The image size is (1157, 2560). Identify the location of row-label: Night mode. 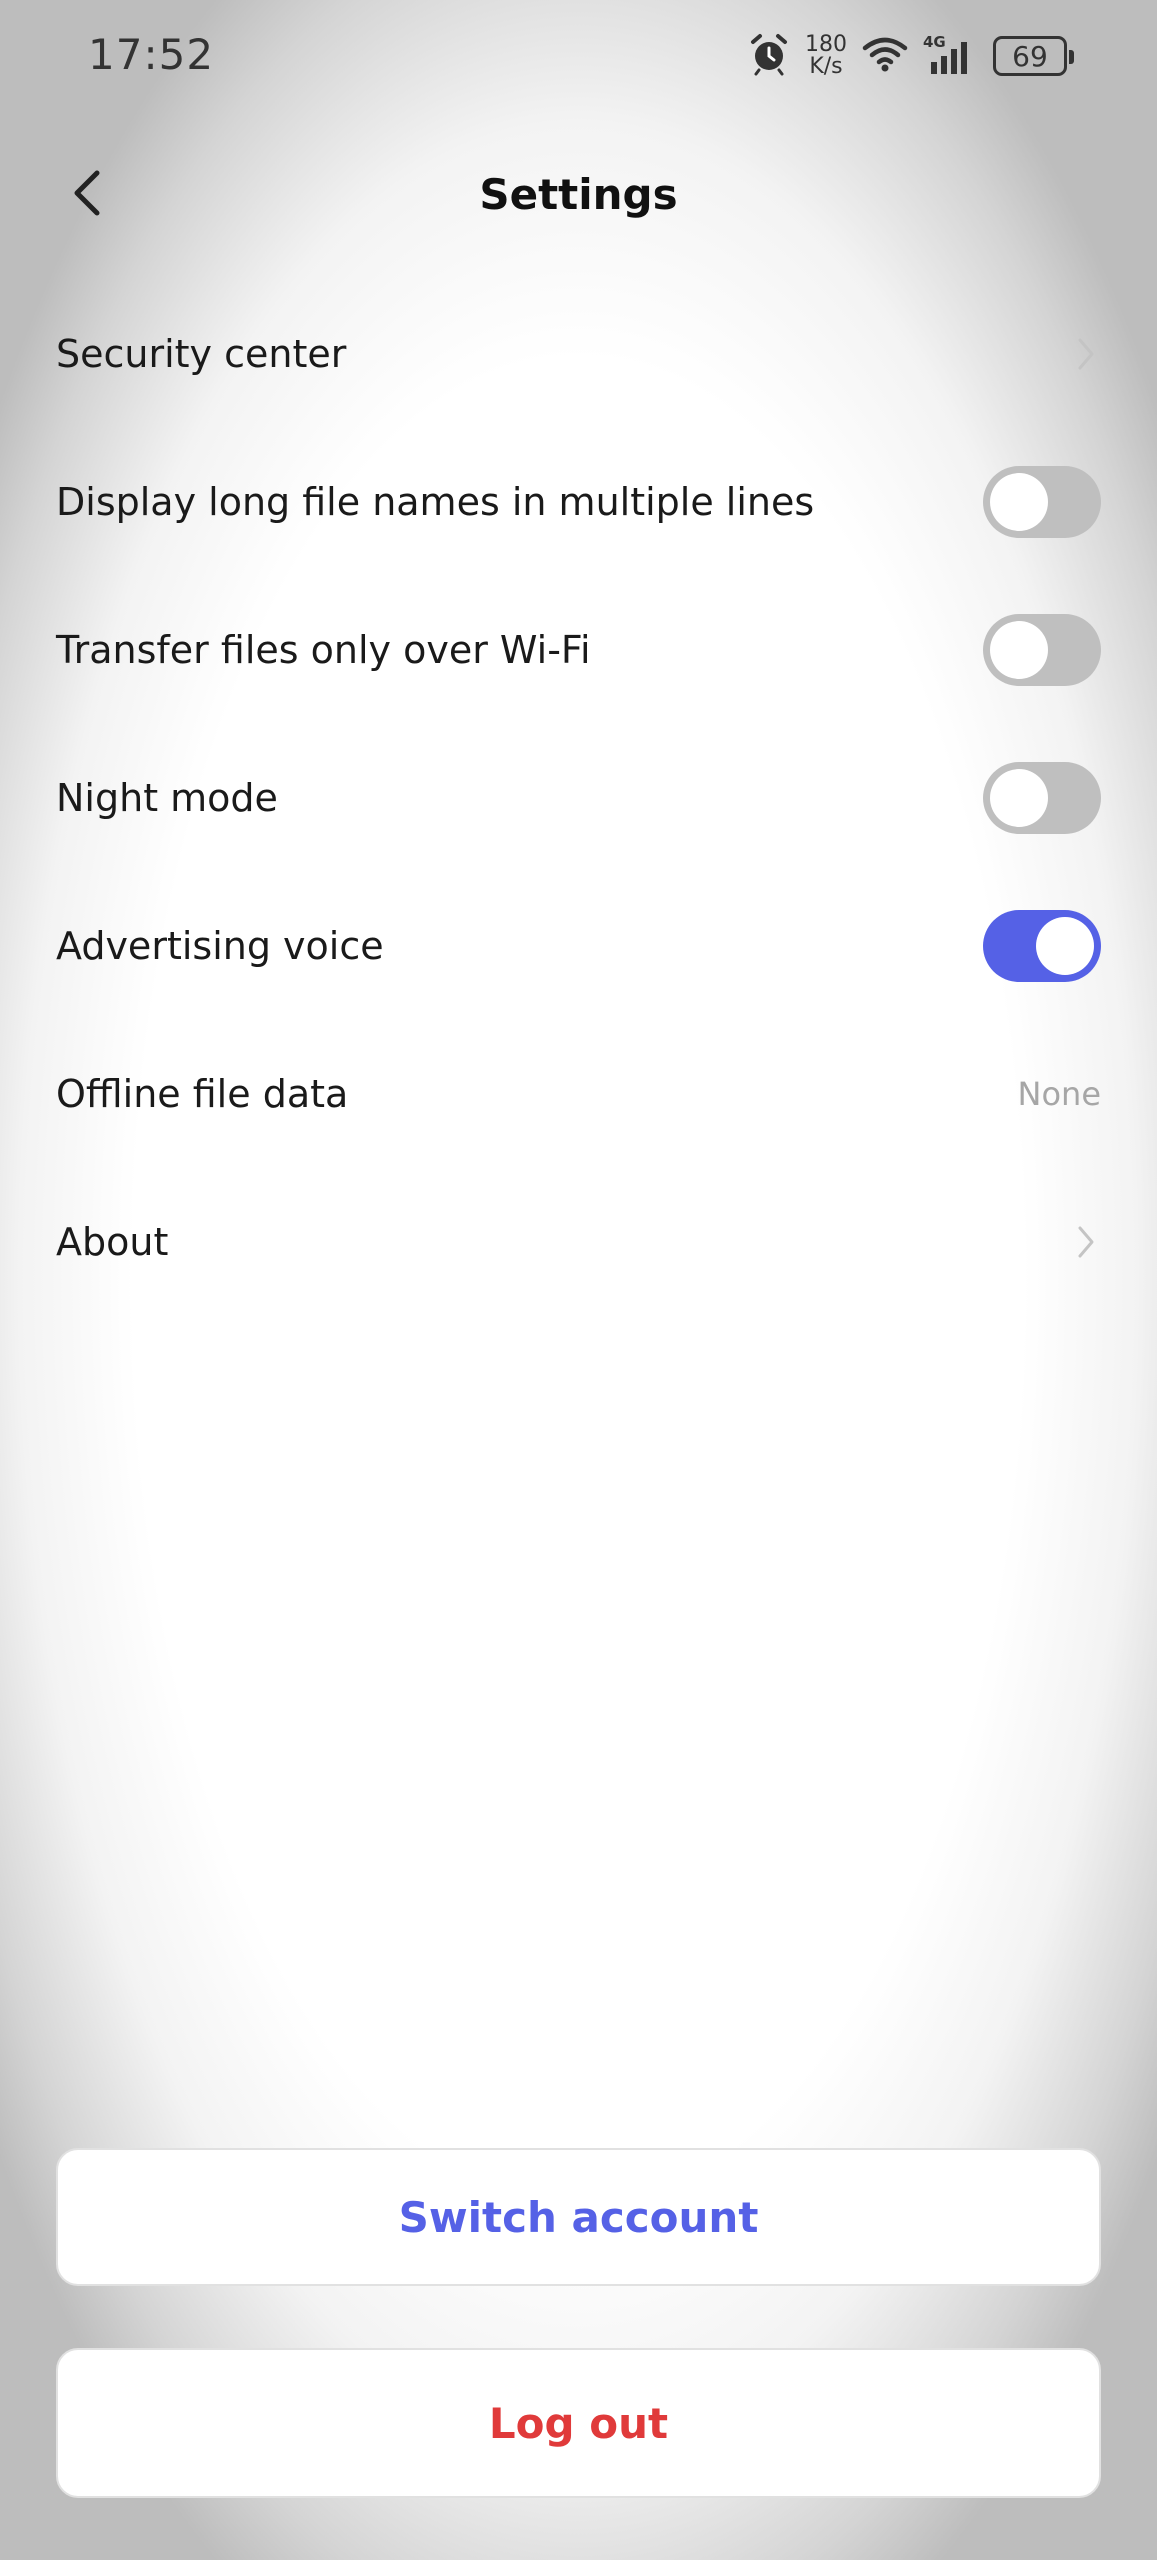
(167, 798).